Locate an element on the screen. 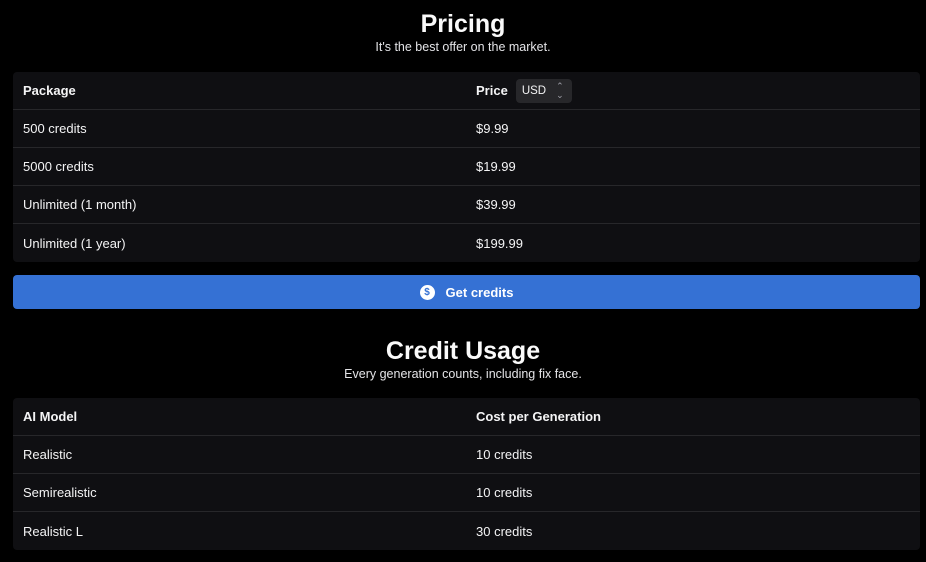 The image size is (926, 562). price-header-label: Price is located at coordinates (492, 90).